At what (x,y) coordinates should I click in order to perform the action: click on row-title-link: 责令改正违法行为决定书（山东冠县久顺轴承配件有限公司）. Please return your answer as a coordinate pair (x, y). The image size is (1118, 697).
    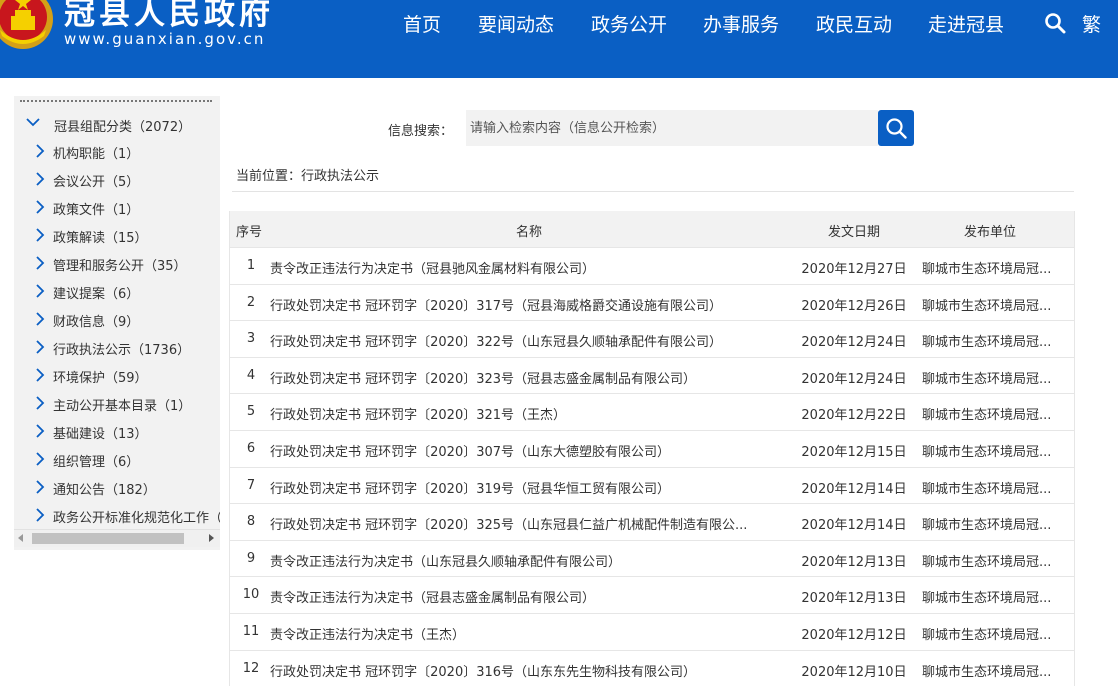
    Looking at the image, I should click on (526, 560).